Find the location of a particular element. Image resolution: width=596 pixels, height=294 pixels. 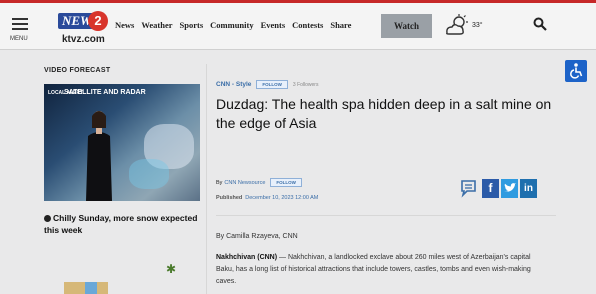

nav-item-weather: Weather is located at coordinates (156, 25).